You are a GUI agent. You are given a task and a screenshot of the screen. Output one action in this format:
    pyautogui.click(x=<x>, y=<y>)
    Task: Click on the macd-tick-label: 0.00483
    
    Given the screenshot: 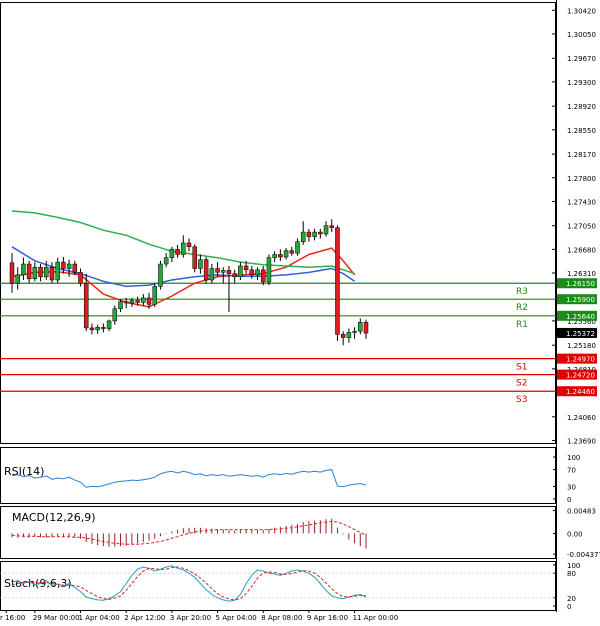 What is the action you would take?
    pyautogui.click(x=581, y=512)
    